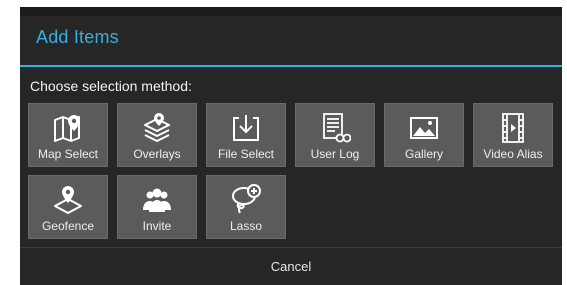 Image resolution: width=567 pixels, height=285 pixels. Describe the element at coordinates (68, 200) in the screenshot. I see `geofence-icon` at that location.